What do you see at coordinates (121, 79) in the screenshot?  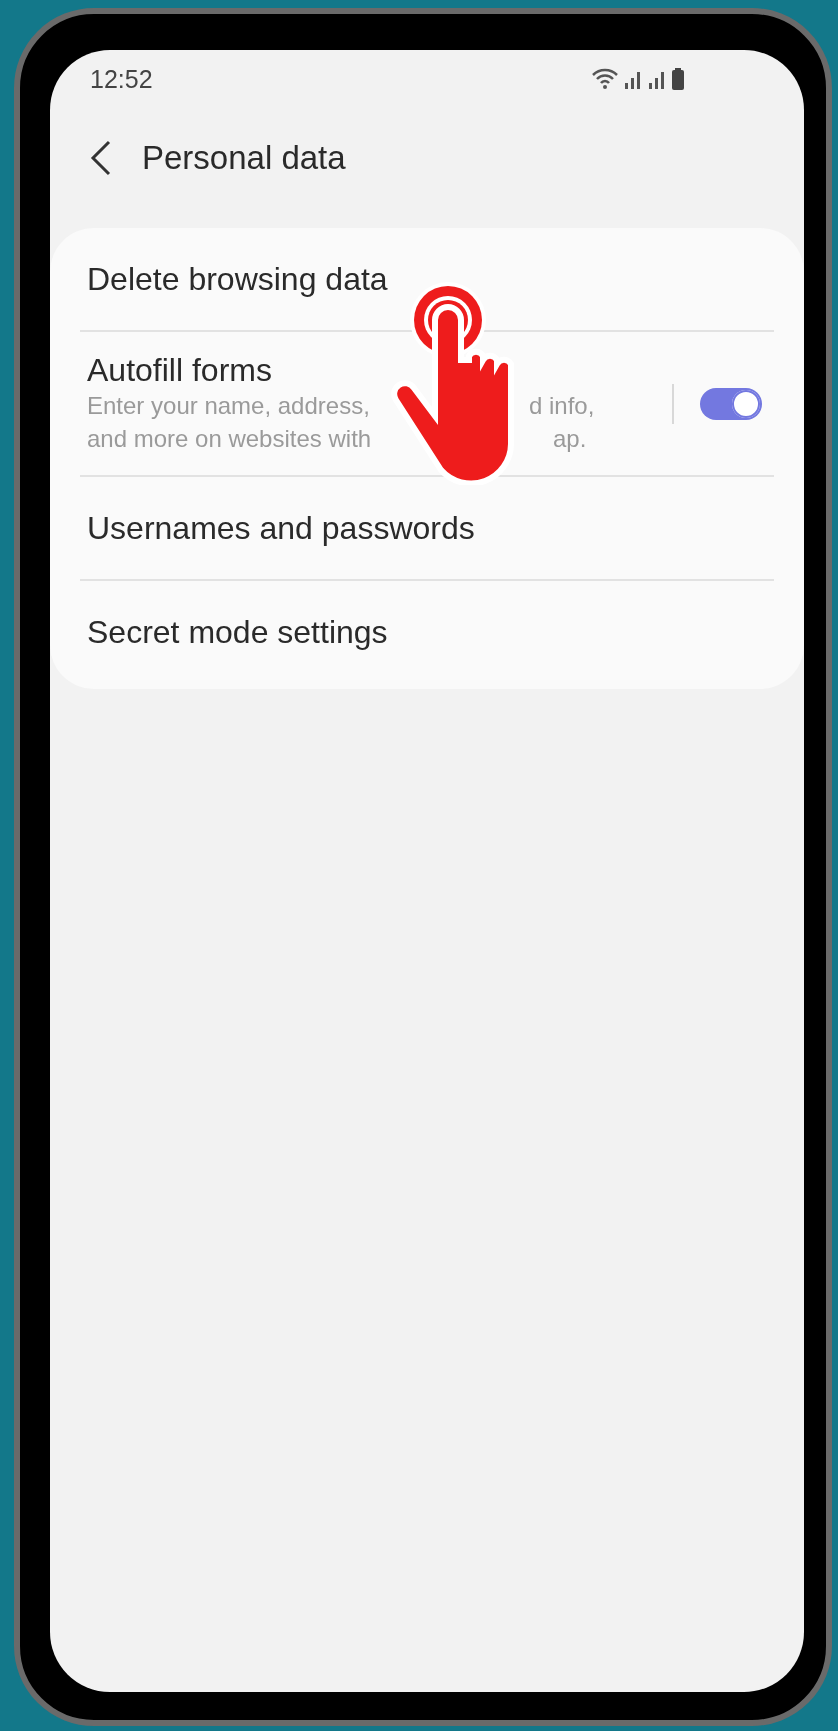 I see `status-time: 12:52` at bounding box center [121, 79].